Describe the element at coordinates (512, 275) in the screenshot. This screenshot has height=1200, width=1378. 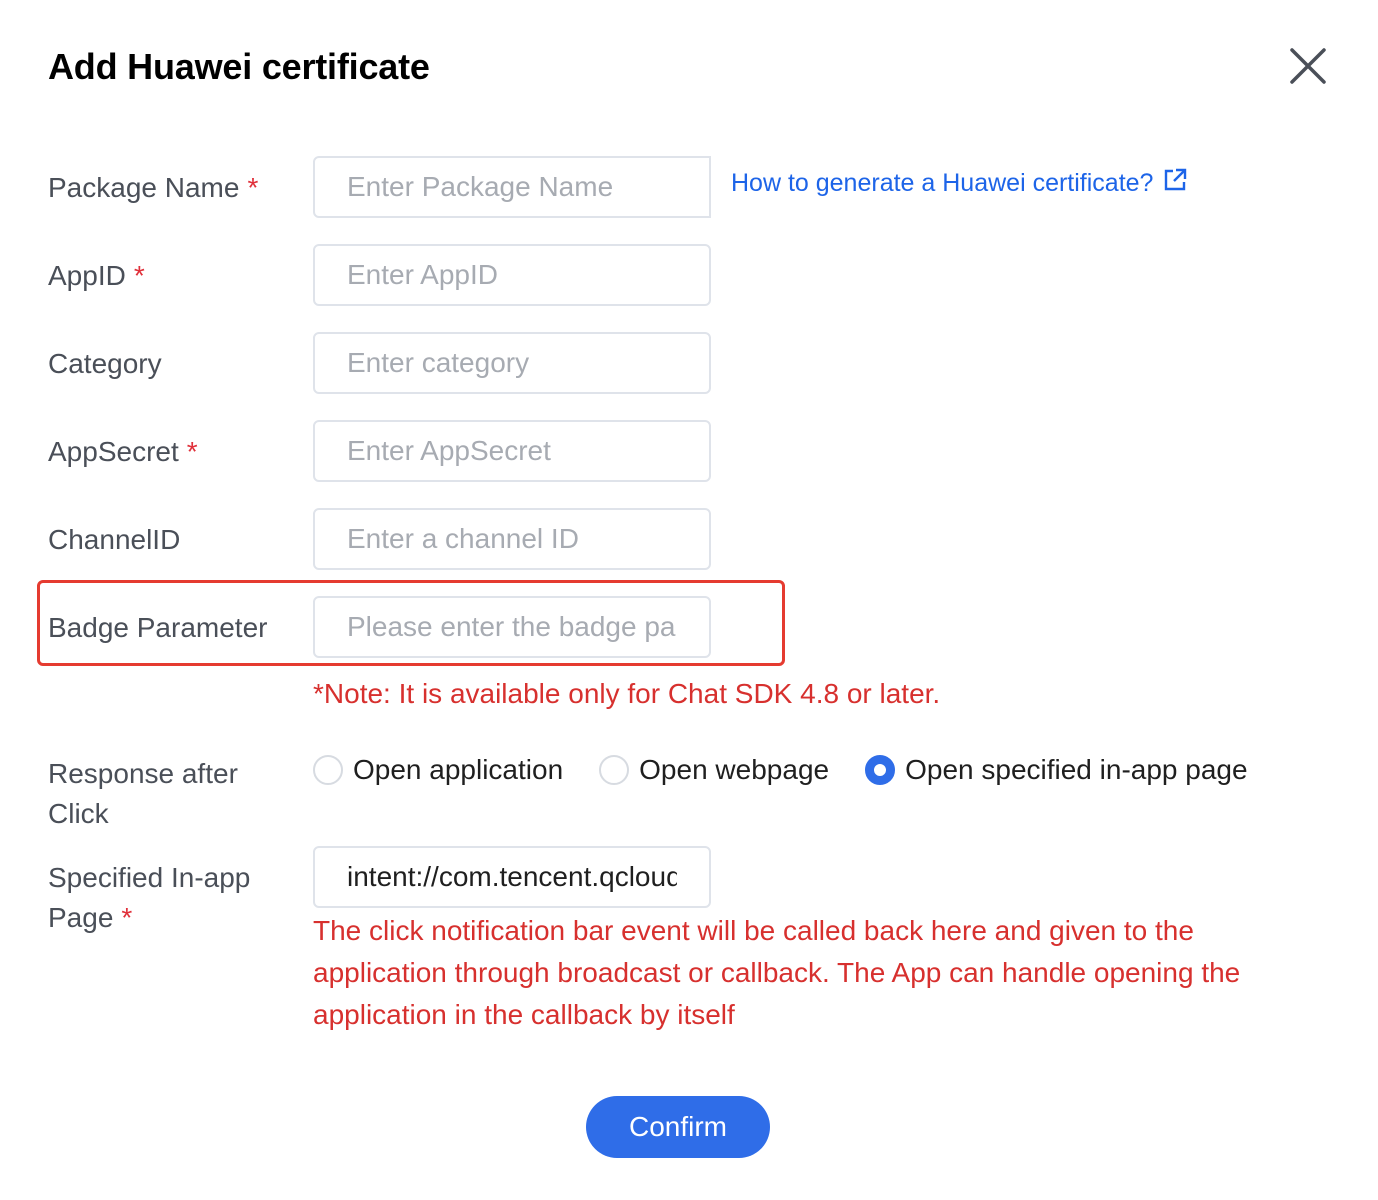
I see `app-id-input` at that location.